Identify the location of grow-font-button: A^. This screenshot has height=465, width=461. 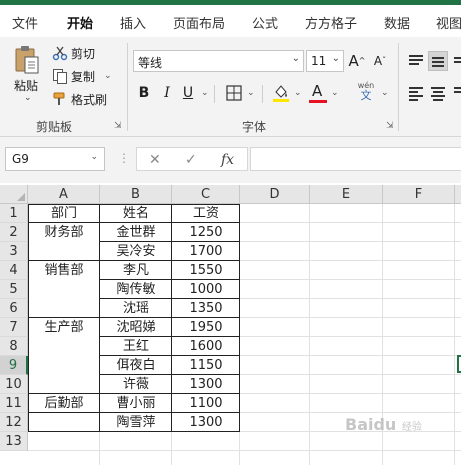
(357, 61).